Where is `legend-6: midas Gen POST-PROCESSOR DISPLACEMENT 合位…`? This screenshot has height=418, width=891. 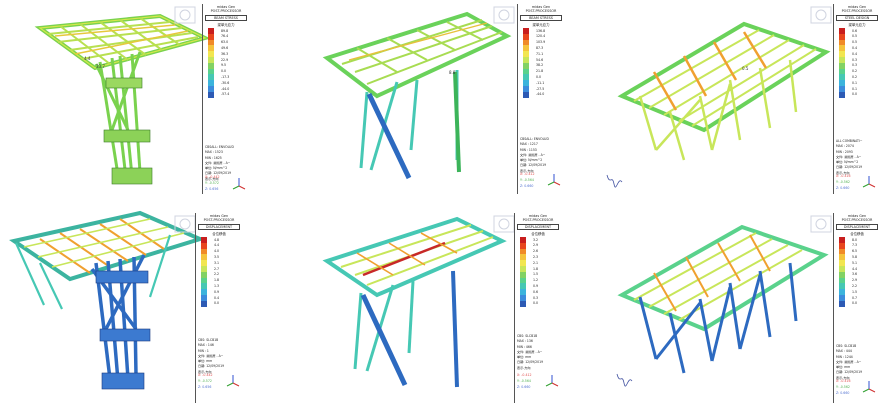
legend-6: midas Gen POST-PROCESSOR DISPLACEMENT 合位… is located at coordinates (856, 308).